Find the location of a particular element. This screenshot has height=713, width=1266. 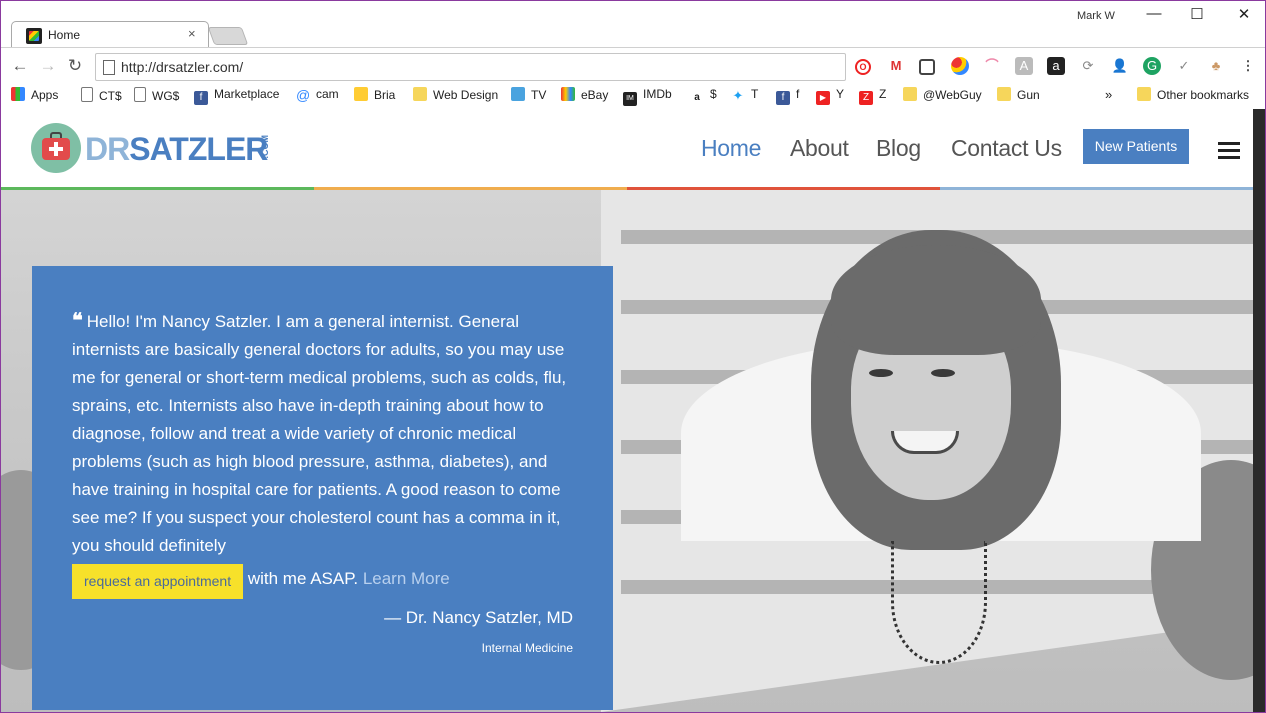

apps-grid-icon is located at coordinates (18, 94).